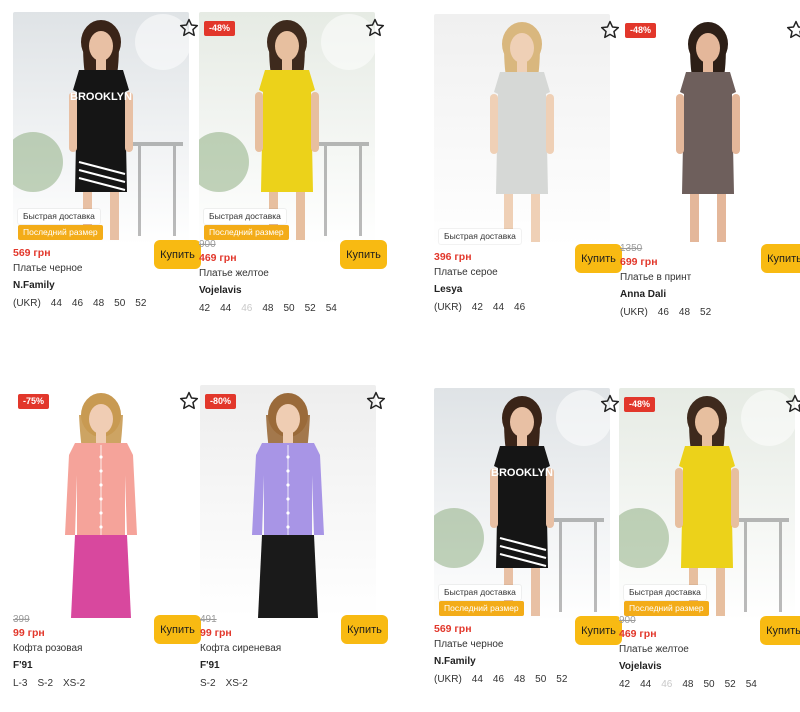 The image size is (800, 712). I want to click on size-list: (UKR) 46 48 52, so click(670, 312).